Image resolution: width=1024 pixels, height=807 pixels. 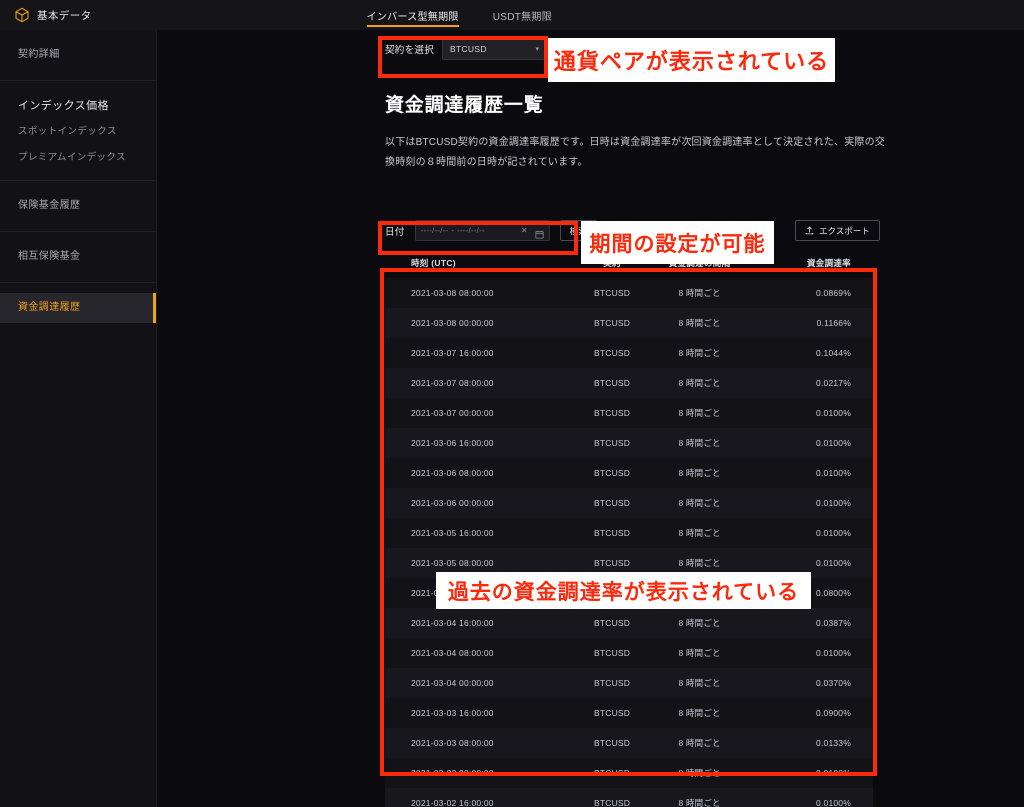 I want to click on tab-inverse-perpetual-label: インバース型無期限, so click(x=412, y=17).